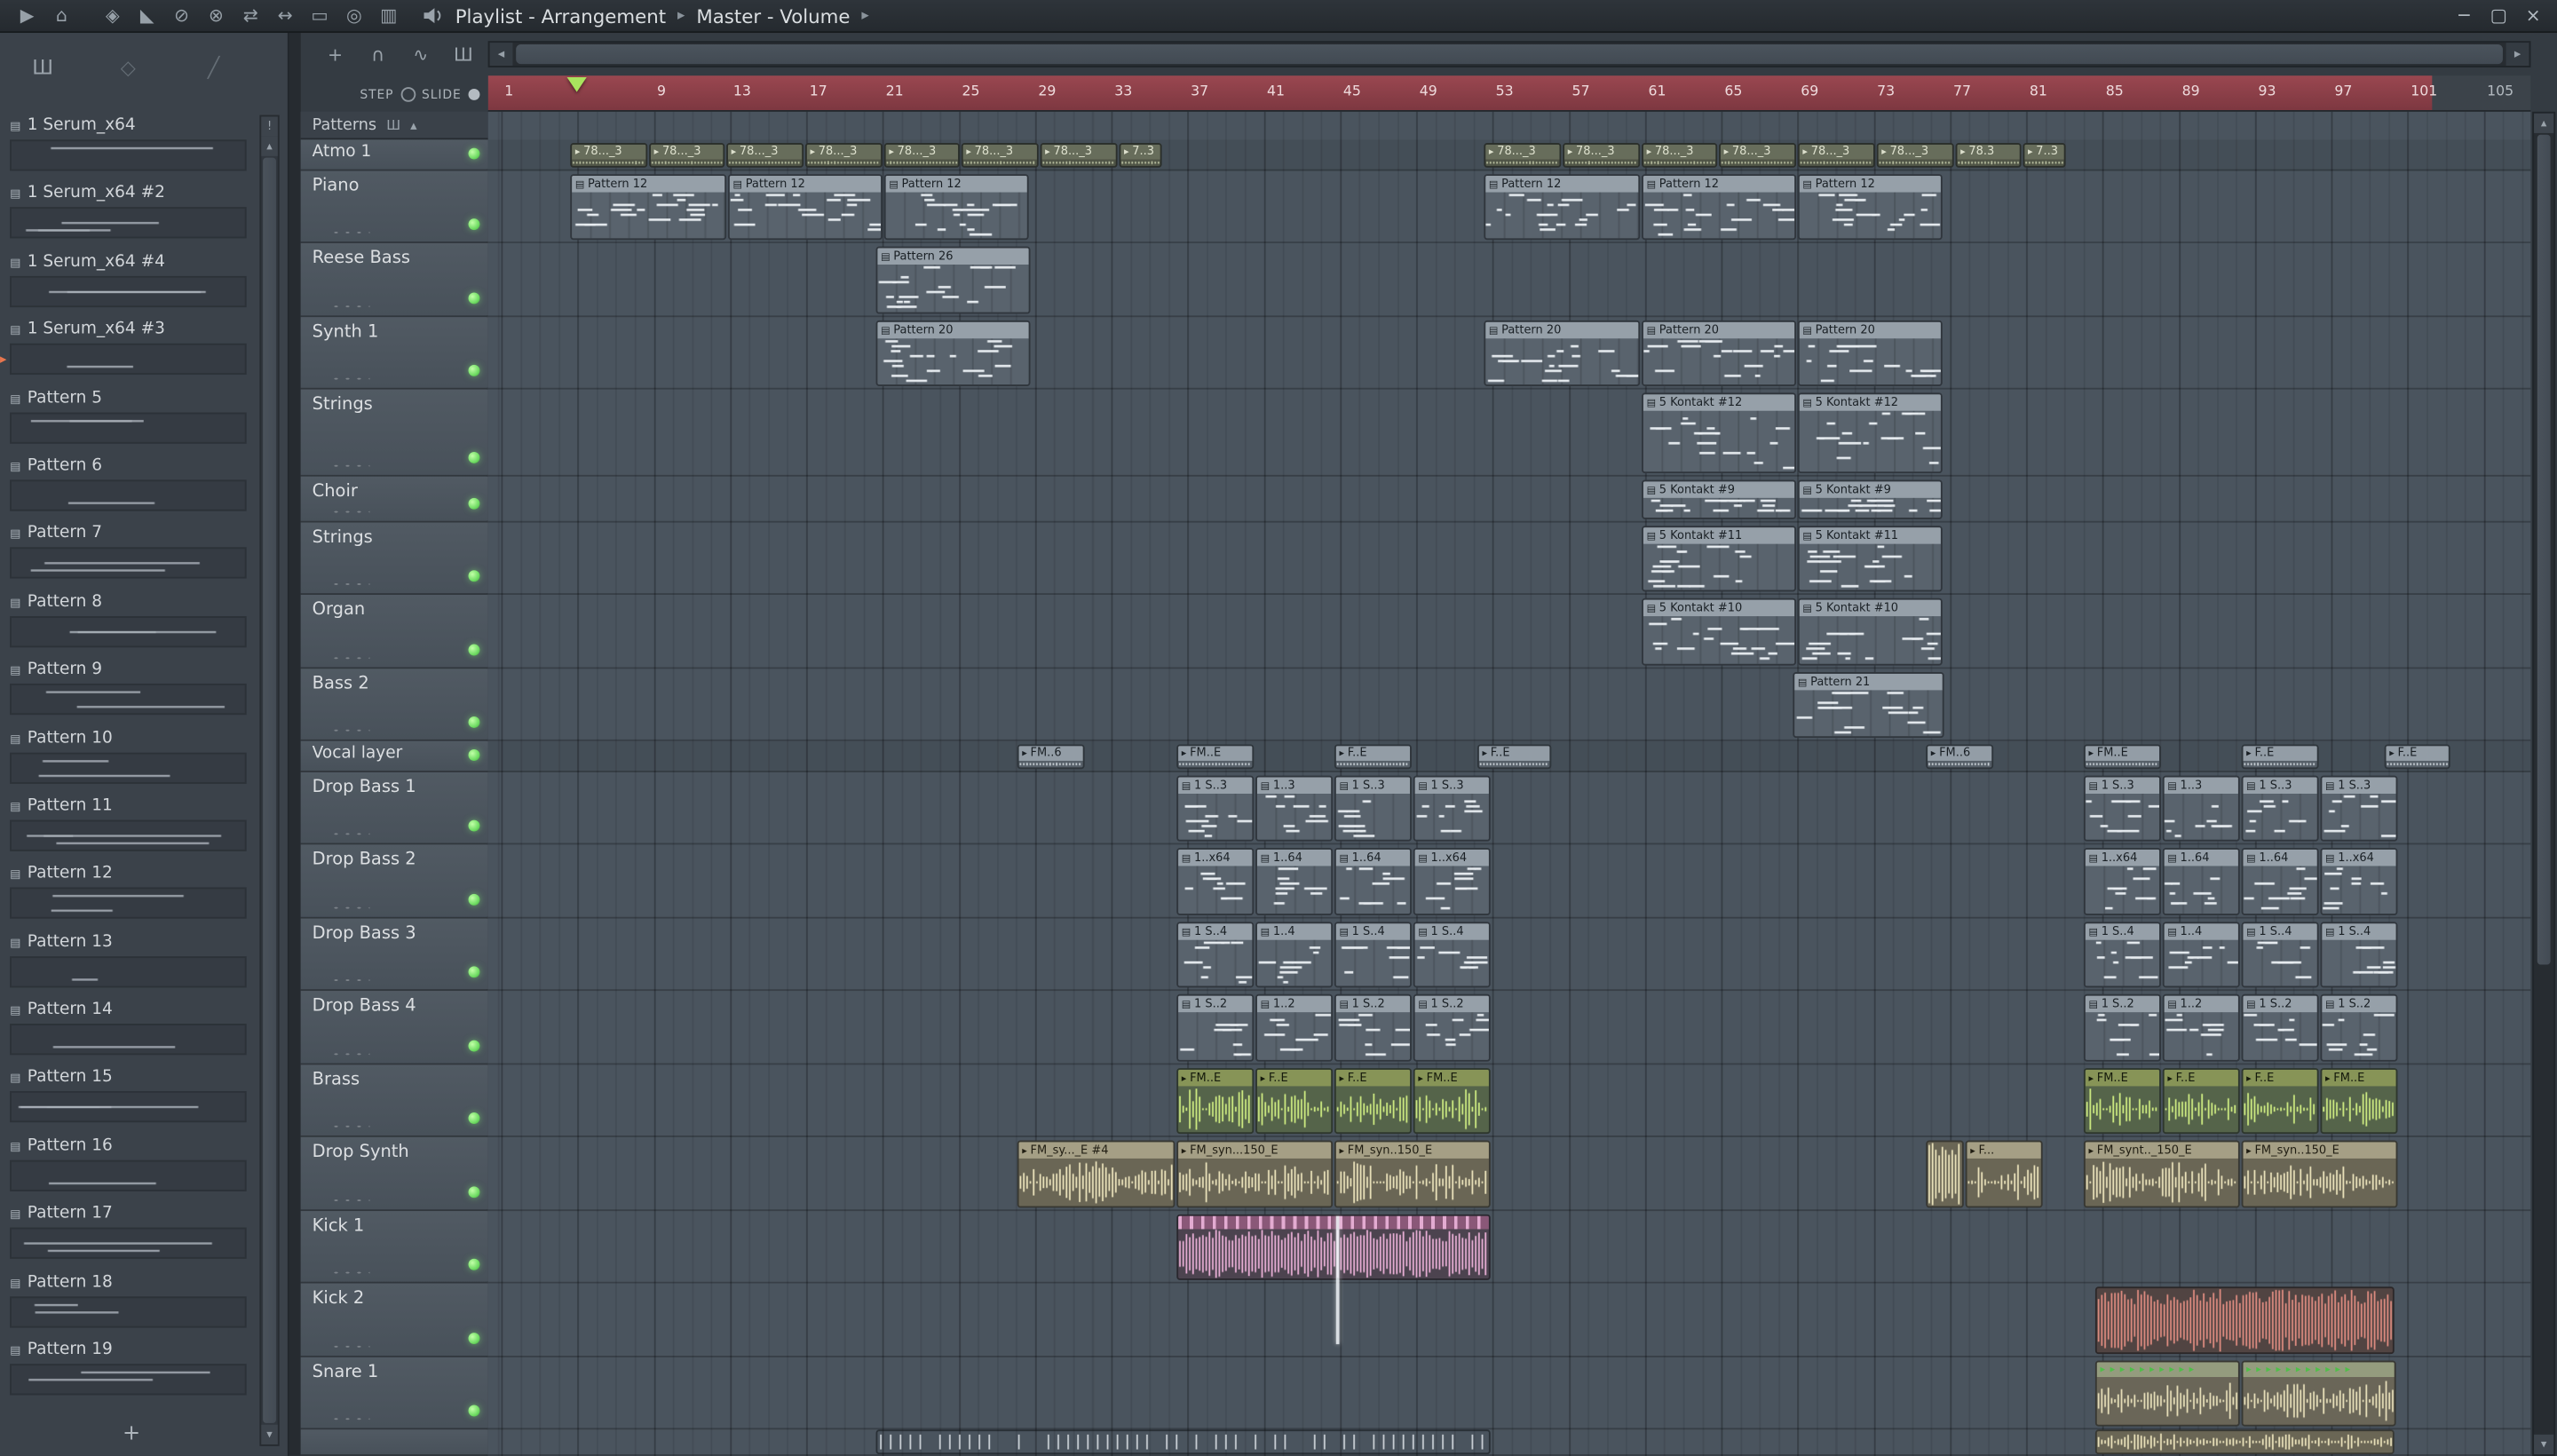 This screenshot has width=2557, height=1456. What do you see at coordinates (394, 881) in the screenshot?
I see `track-header-drop-bass-2: Drop Bass 2` at bounding box center [394, 881].